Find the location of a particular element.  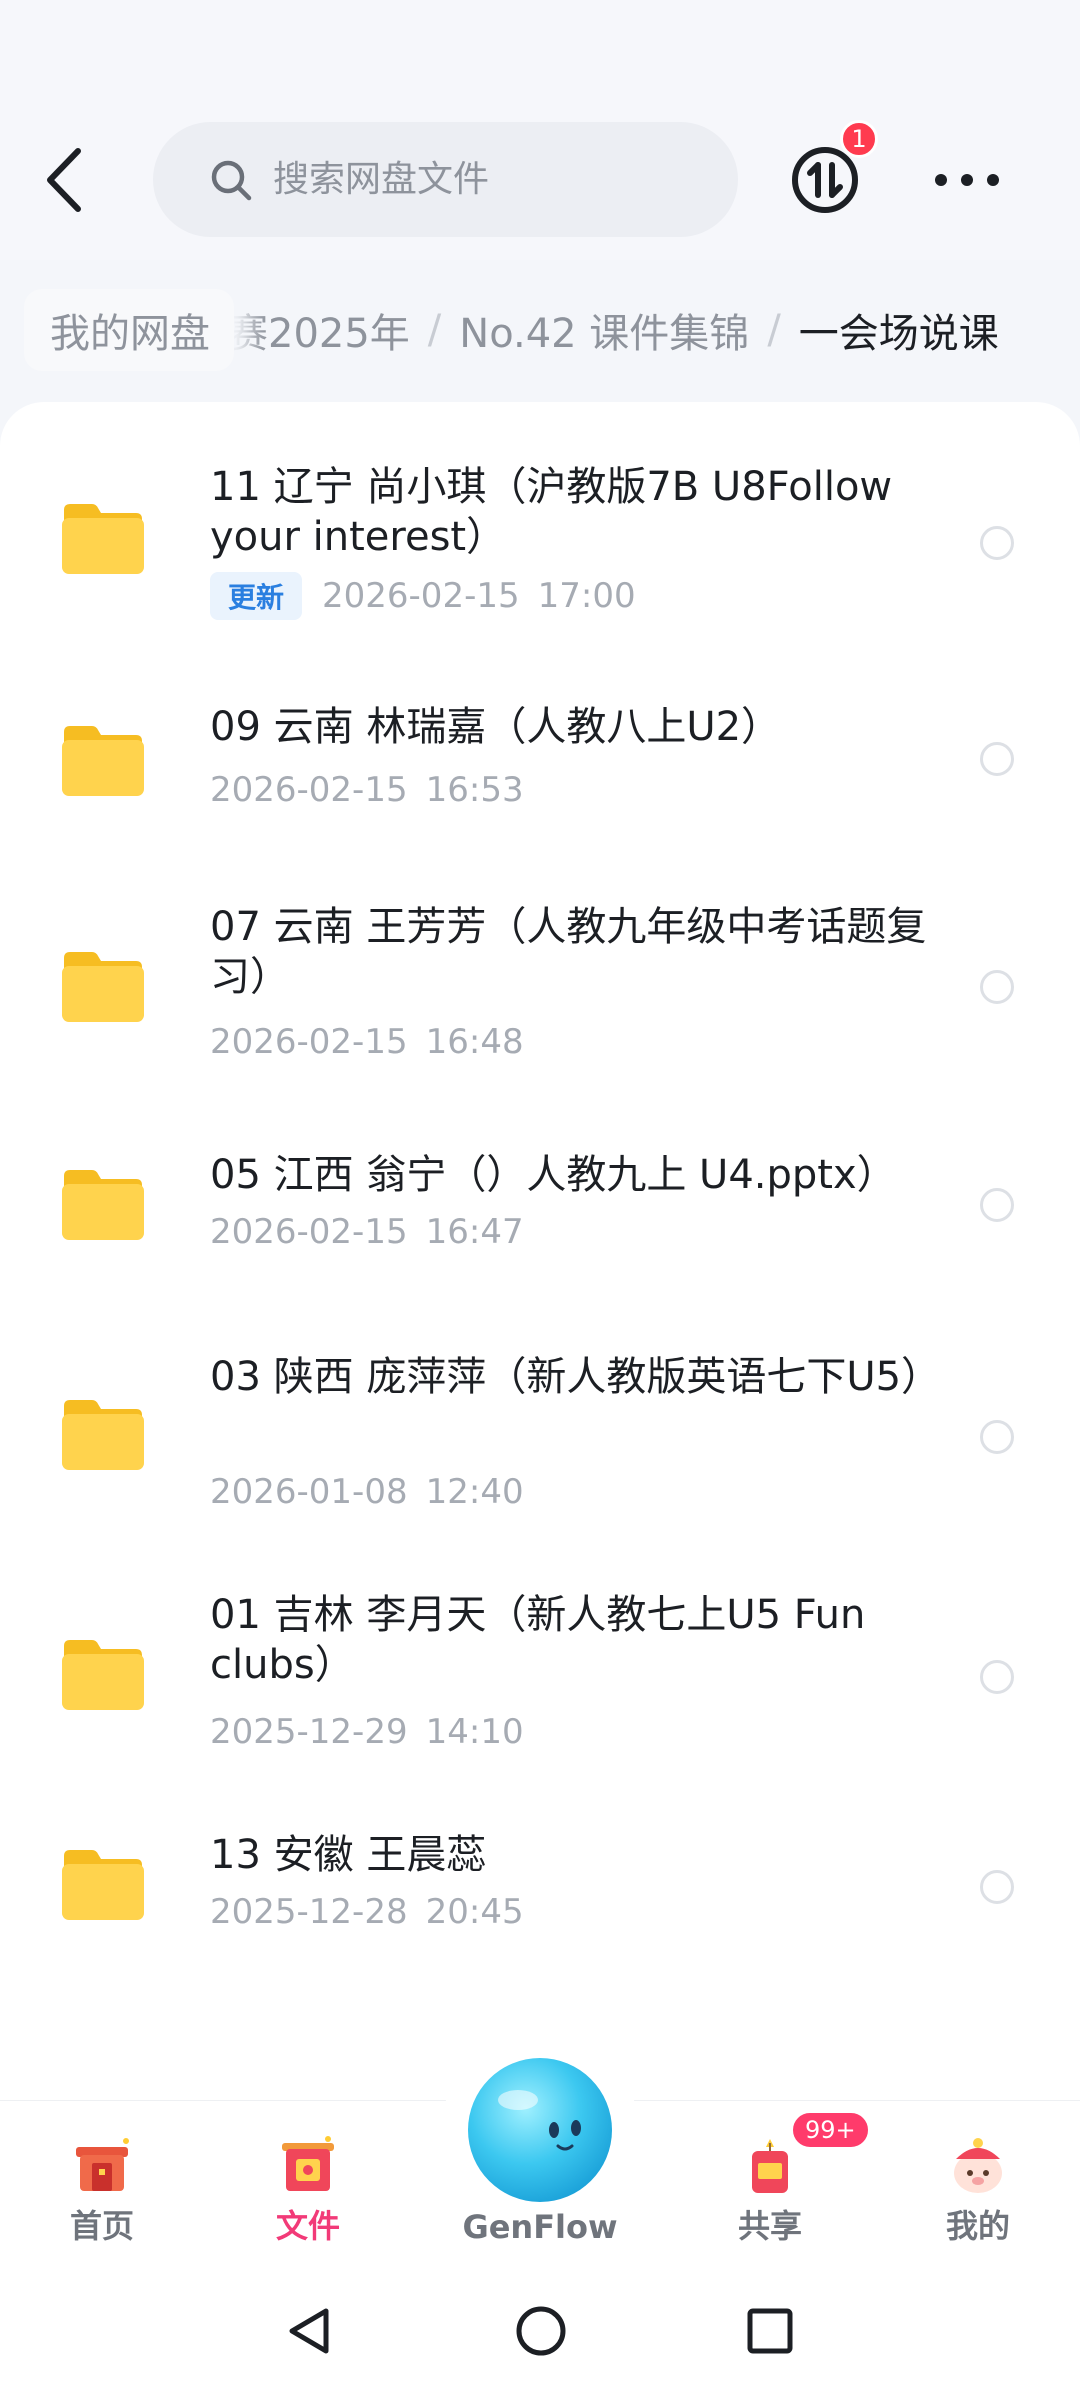

search-icon is located at coordinates (231, 180).